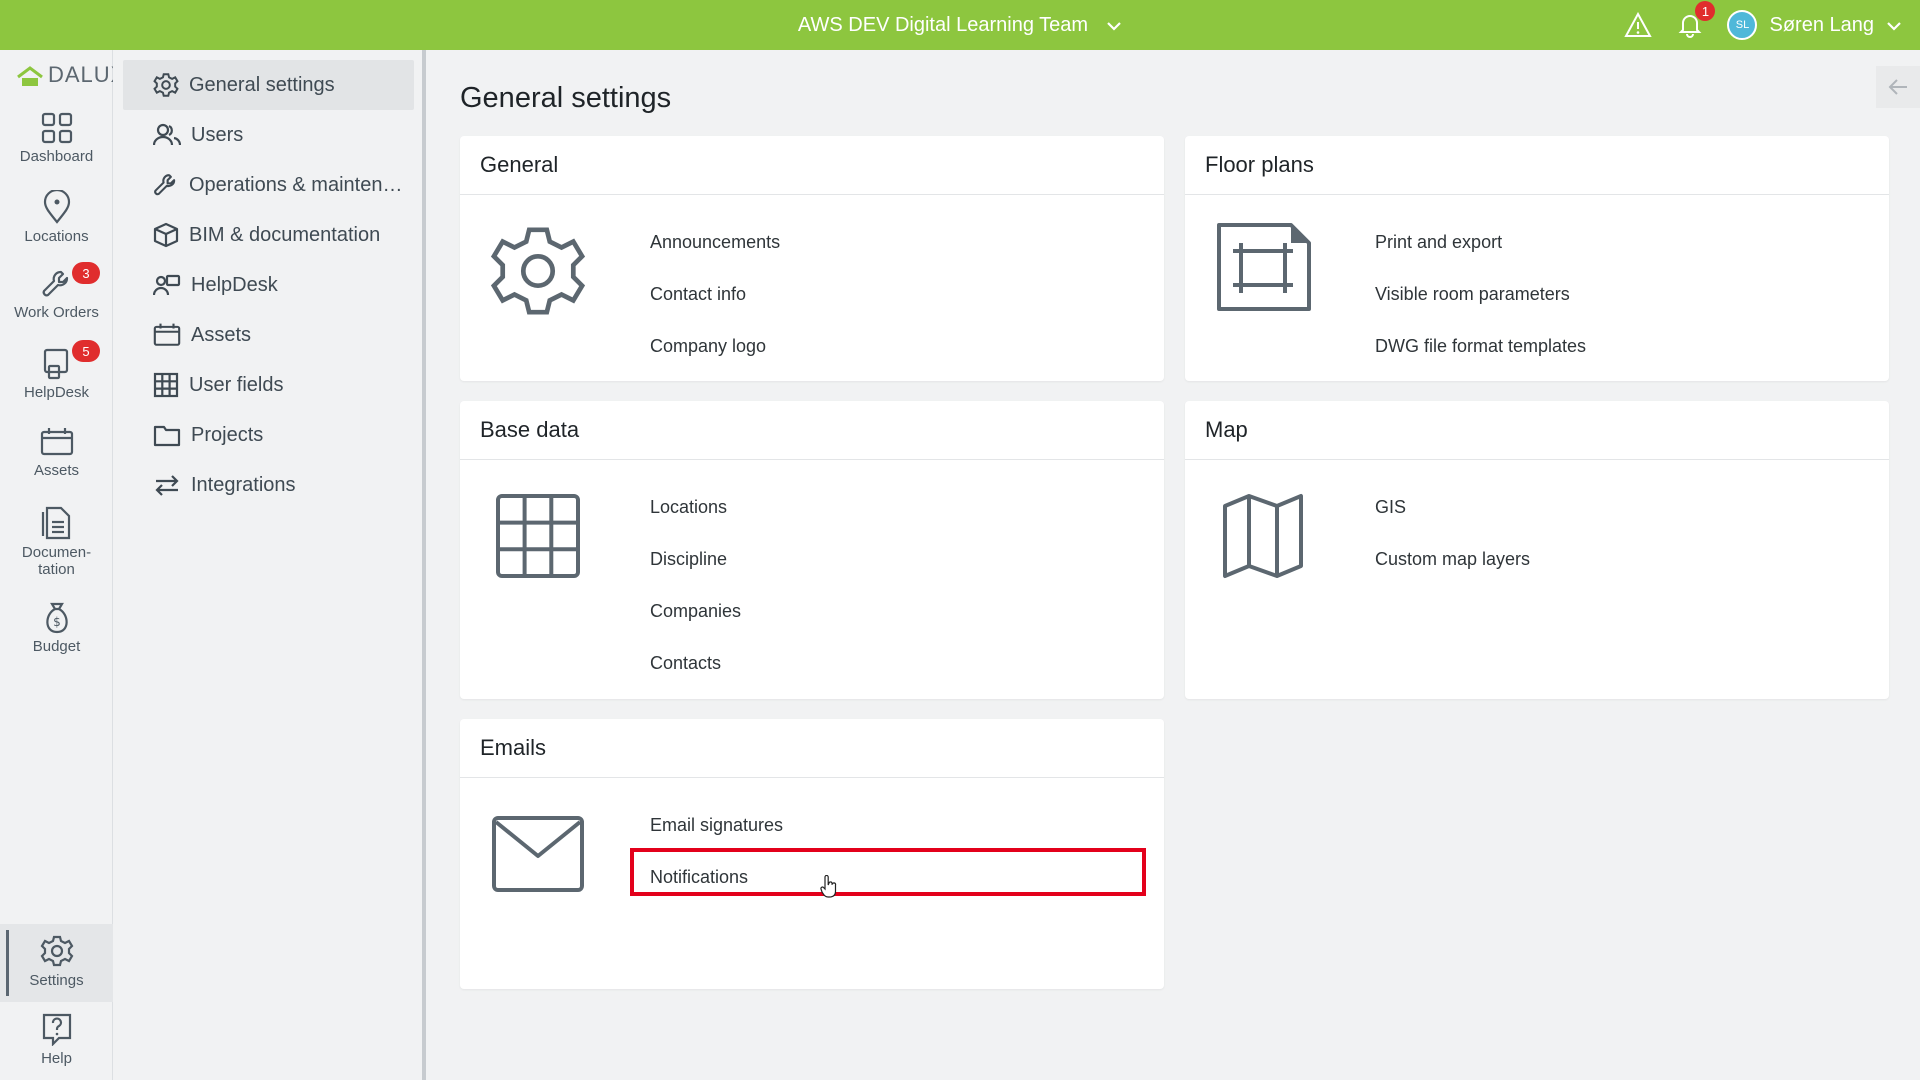  I want to click on envelope-icon, so click(538, 856).